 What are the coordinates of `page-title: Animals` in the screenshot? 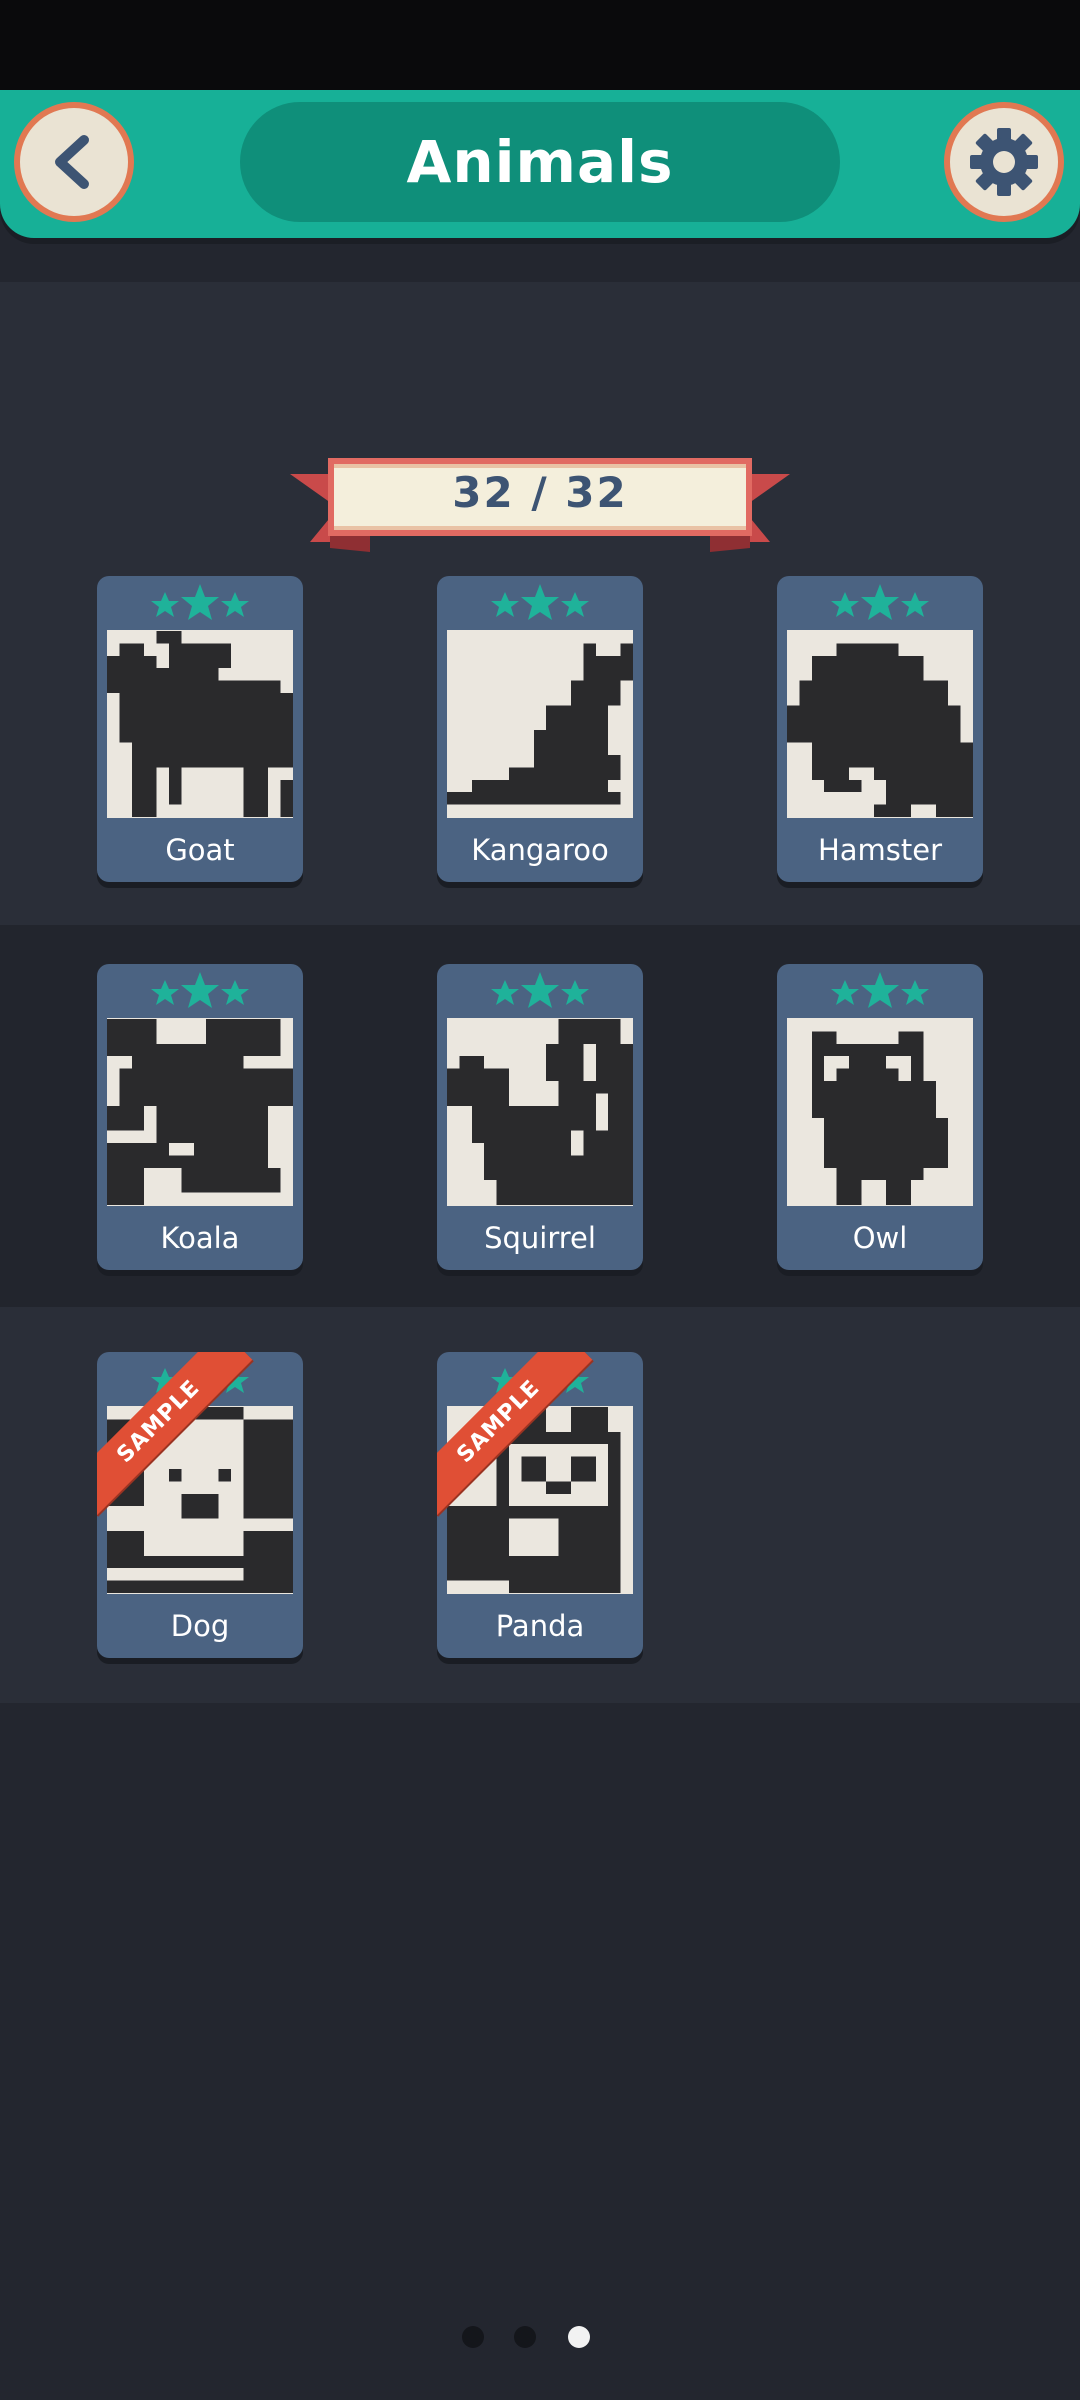 It's located at (540, 162).